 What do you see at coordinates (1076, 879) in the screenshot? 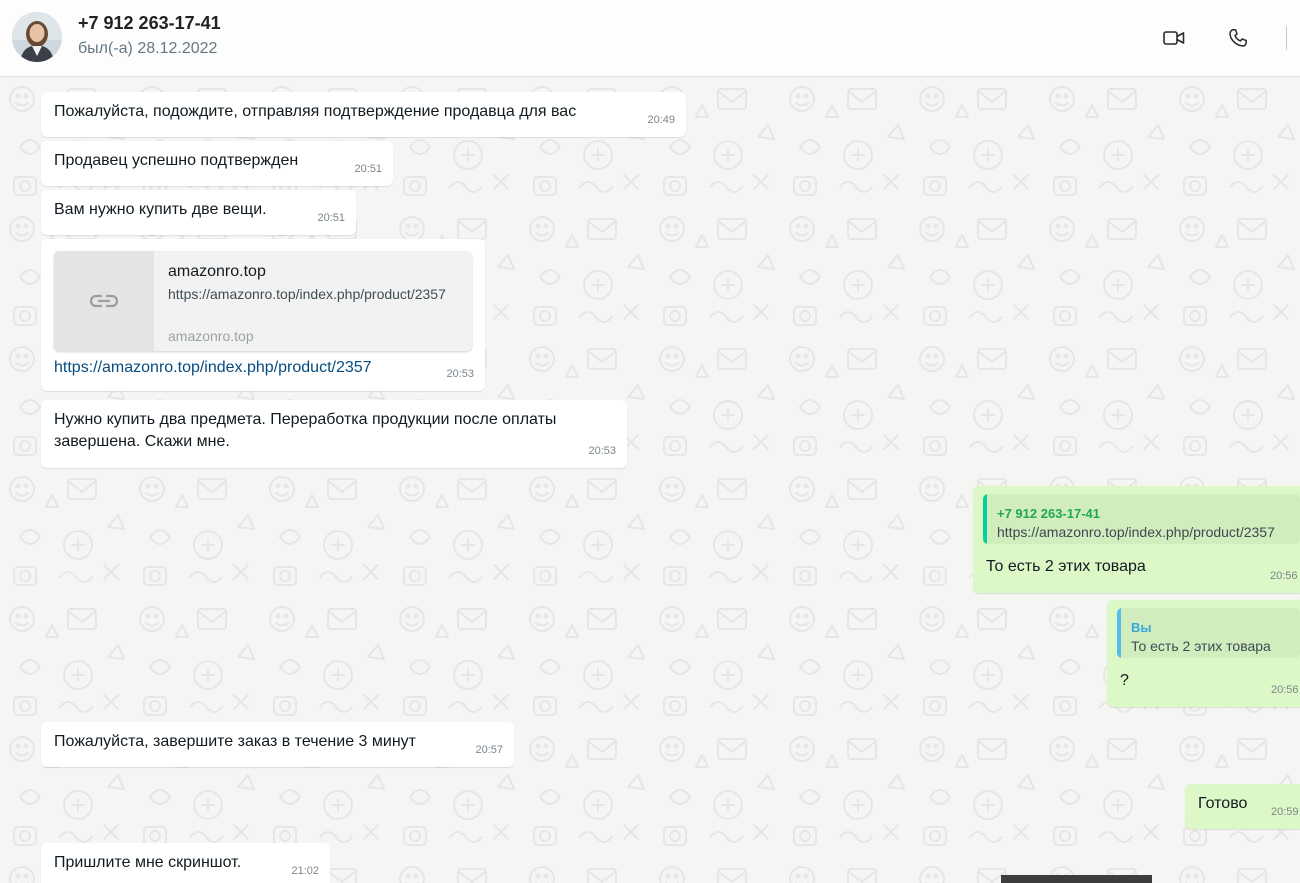
I see `image-thumbnail-edge` at bounding box center [1076, 879].